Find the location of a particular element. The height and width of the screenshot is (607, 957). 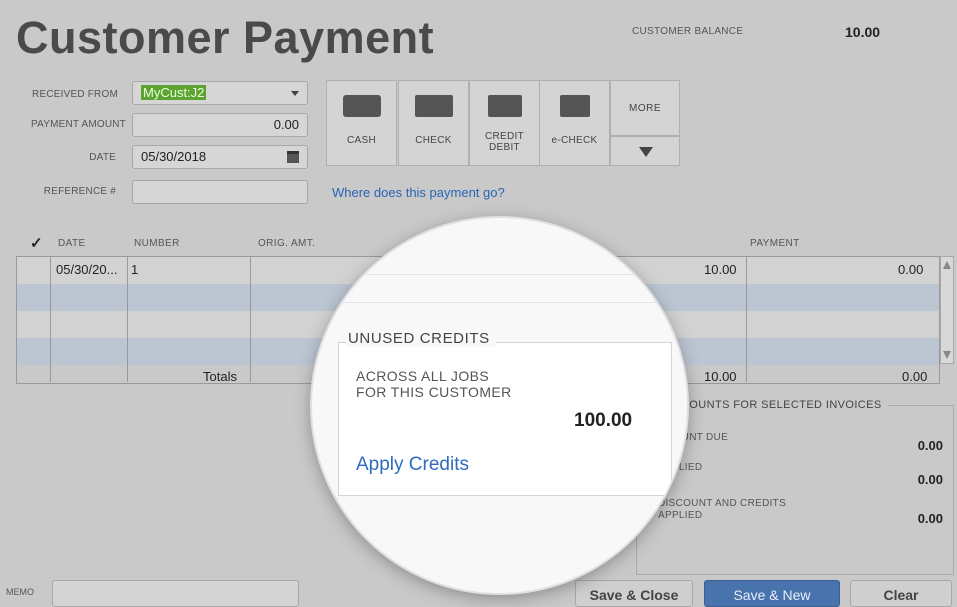

customer-balance-label: CUSTOMER BALANCE is located at coordinates (688, 31).